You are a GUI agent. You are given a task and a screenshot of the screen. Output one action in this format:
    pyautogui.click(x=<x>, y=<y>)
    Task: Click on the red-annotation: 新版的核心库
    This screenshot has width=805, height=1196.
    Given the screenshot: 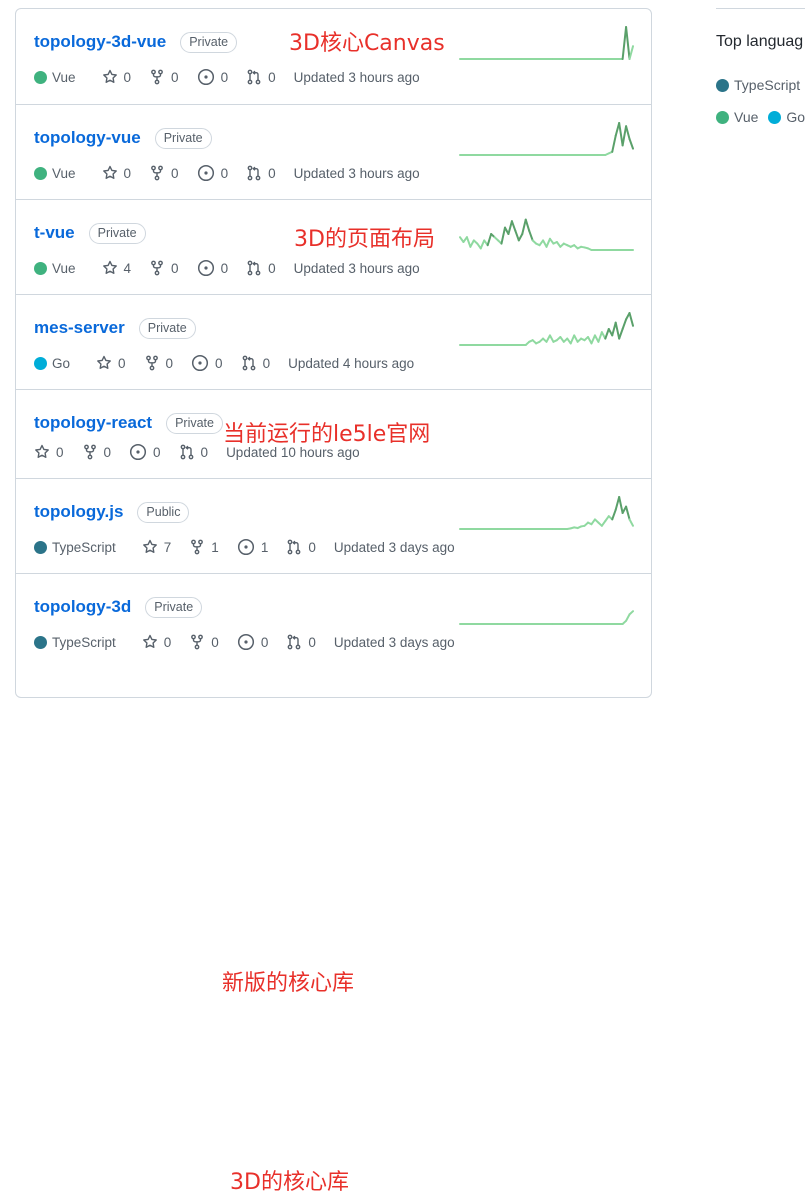 What is the action you would take?
    pyautogui.click(x=288, y=983)
    